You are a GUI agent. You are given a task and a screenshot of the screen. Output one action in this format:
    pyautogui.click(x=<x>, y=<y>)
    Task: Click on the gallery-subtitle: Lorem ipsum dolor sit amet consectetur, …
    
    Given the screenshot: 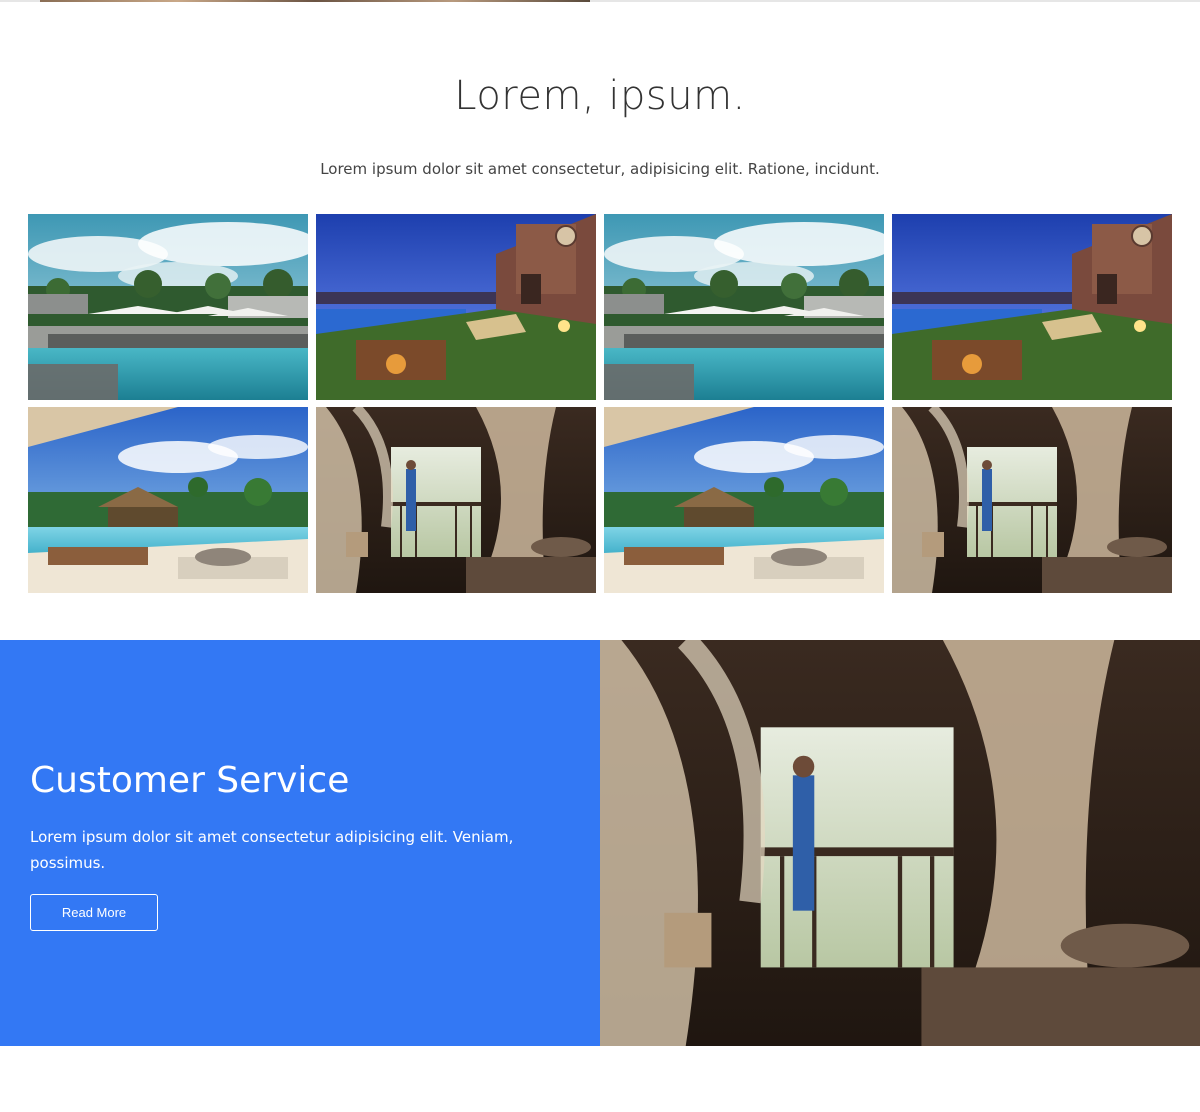 What is the action you would take?
    pyautogui.click(x=600, y=169)
    